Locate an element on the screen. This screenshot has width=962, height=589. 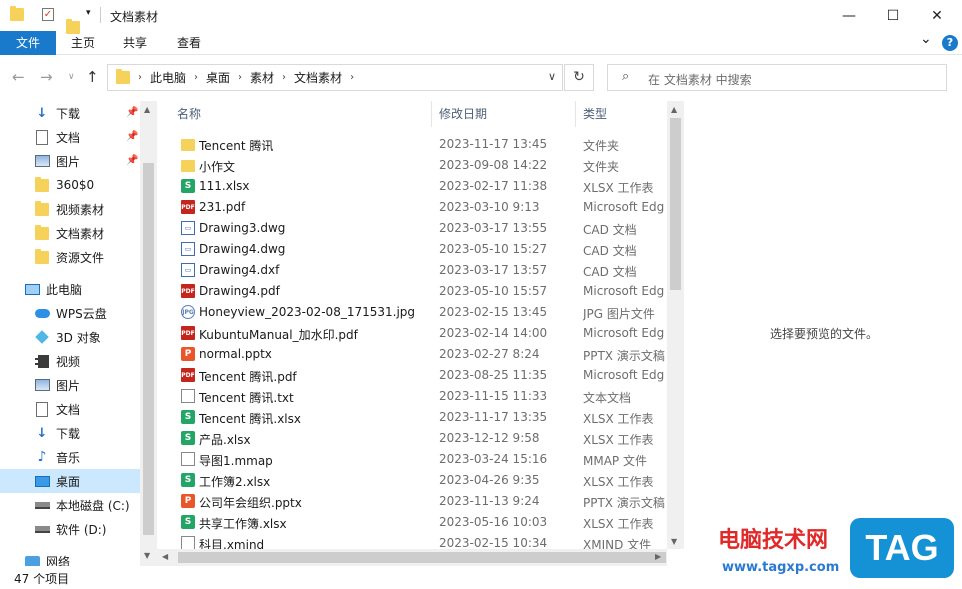
refresh-icon: ↻ is located at coordinates (579, 77).